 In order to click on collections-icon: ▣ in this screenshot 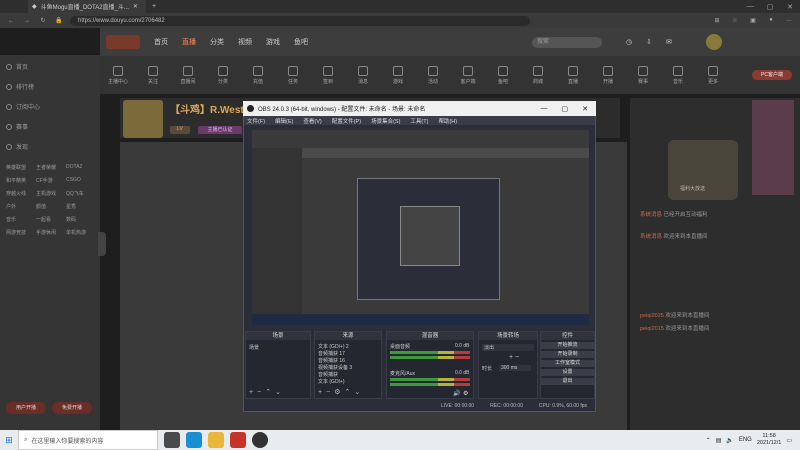, I will do `click(753, 20)`.